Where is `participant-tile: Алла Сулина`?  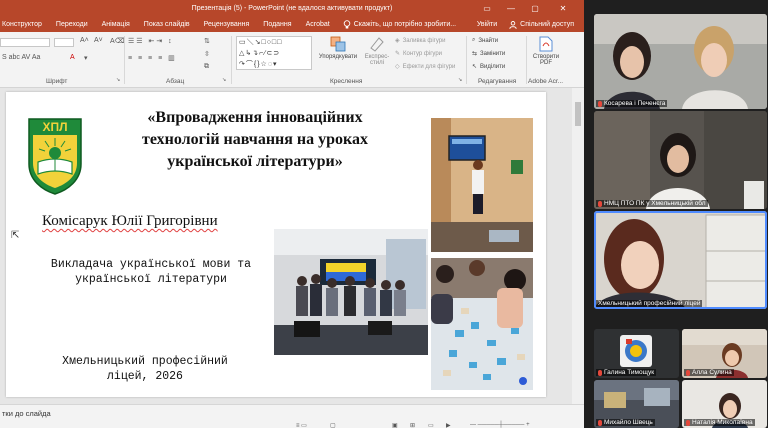 participant-tile: Алла Сулина is located at coordinates (724, 353).